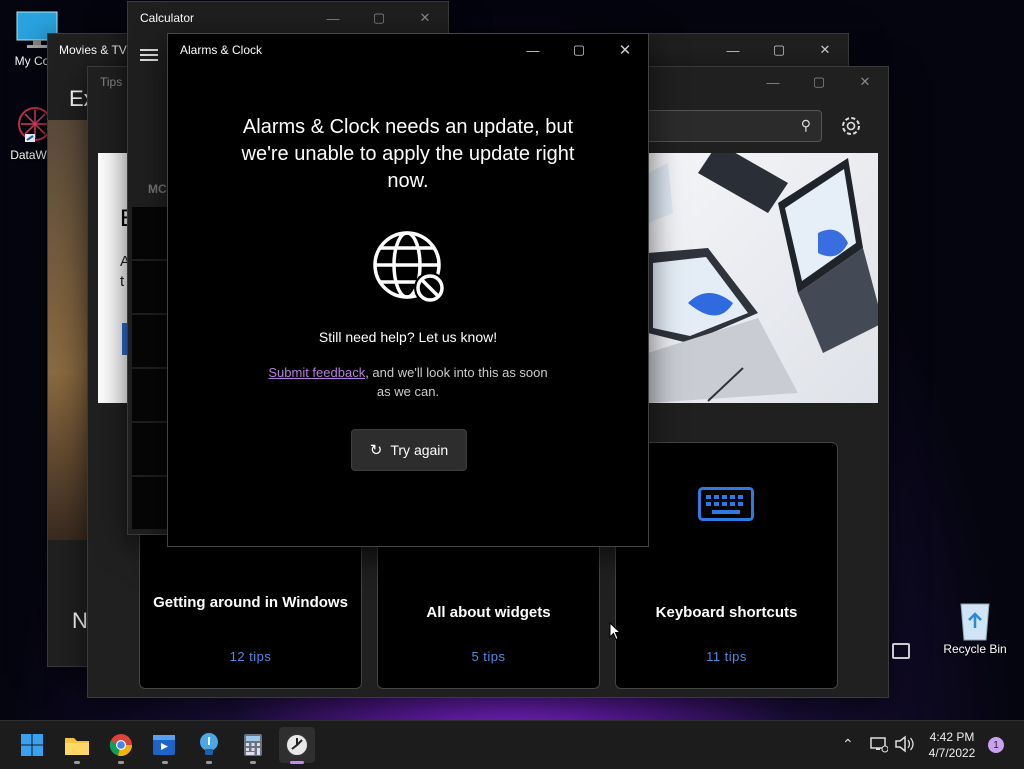 Image resolution: width=1024 pixels, height=769 pixels. What do you see at coordinates (316, 372) in the screenshot?
I see `submit-feedback-link: Submit feedback` at bounding box center [316, 372].